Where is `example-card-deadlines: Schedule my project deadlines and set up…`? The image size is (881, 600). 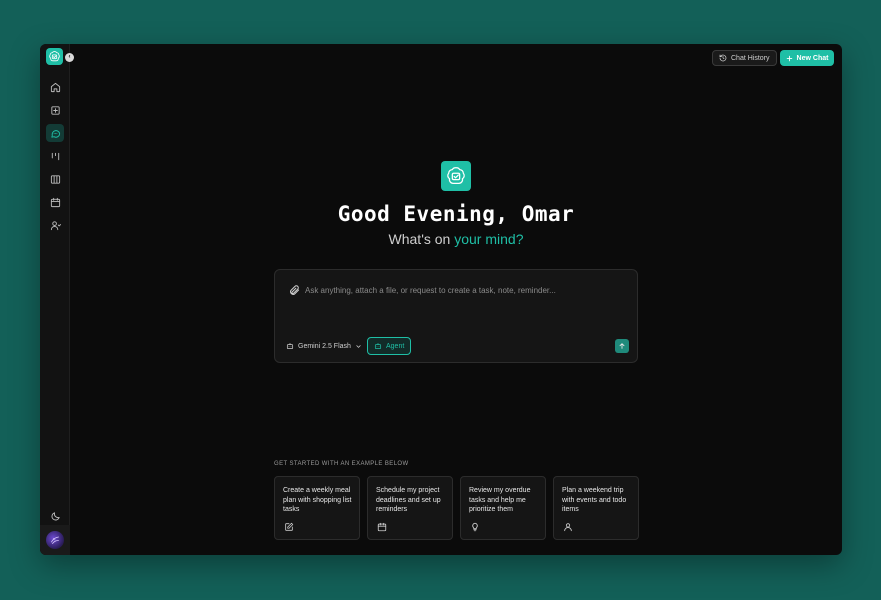
example-card-deadlines: Schedule my project deadlines and set up… is located at coordinates (410, 508).